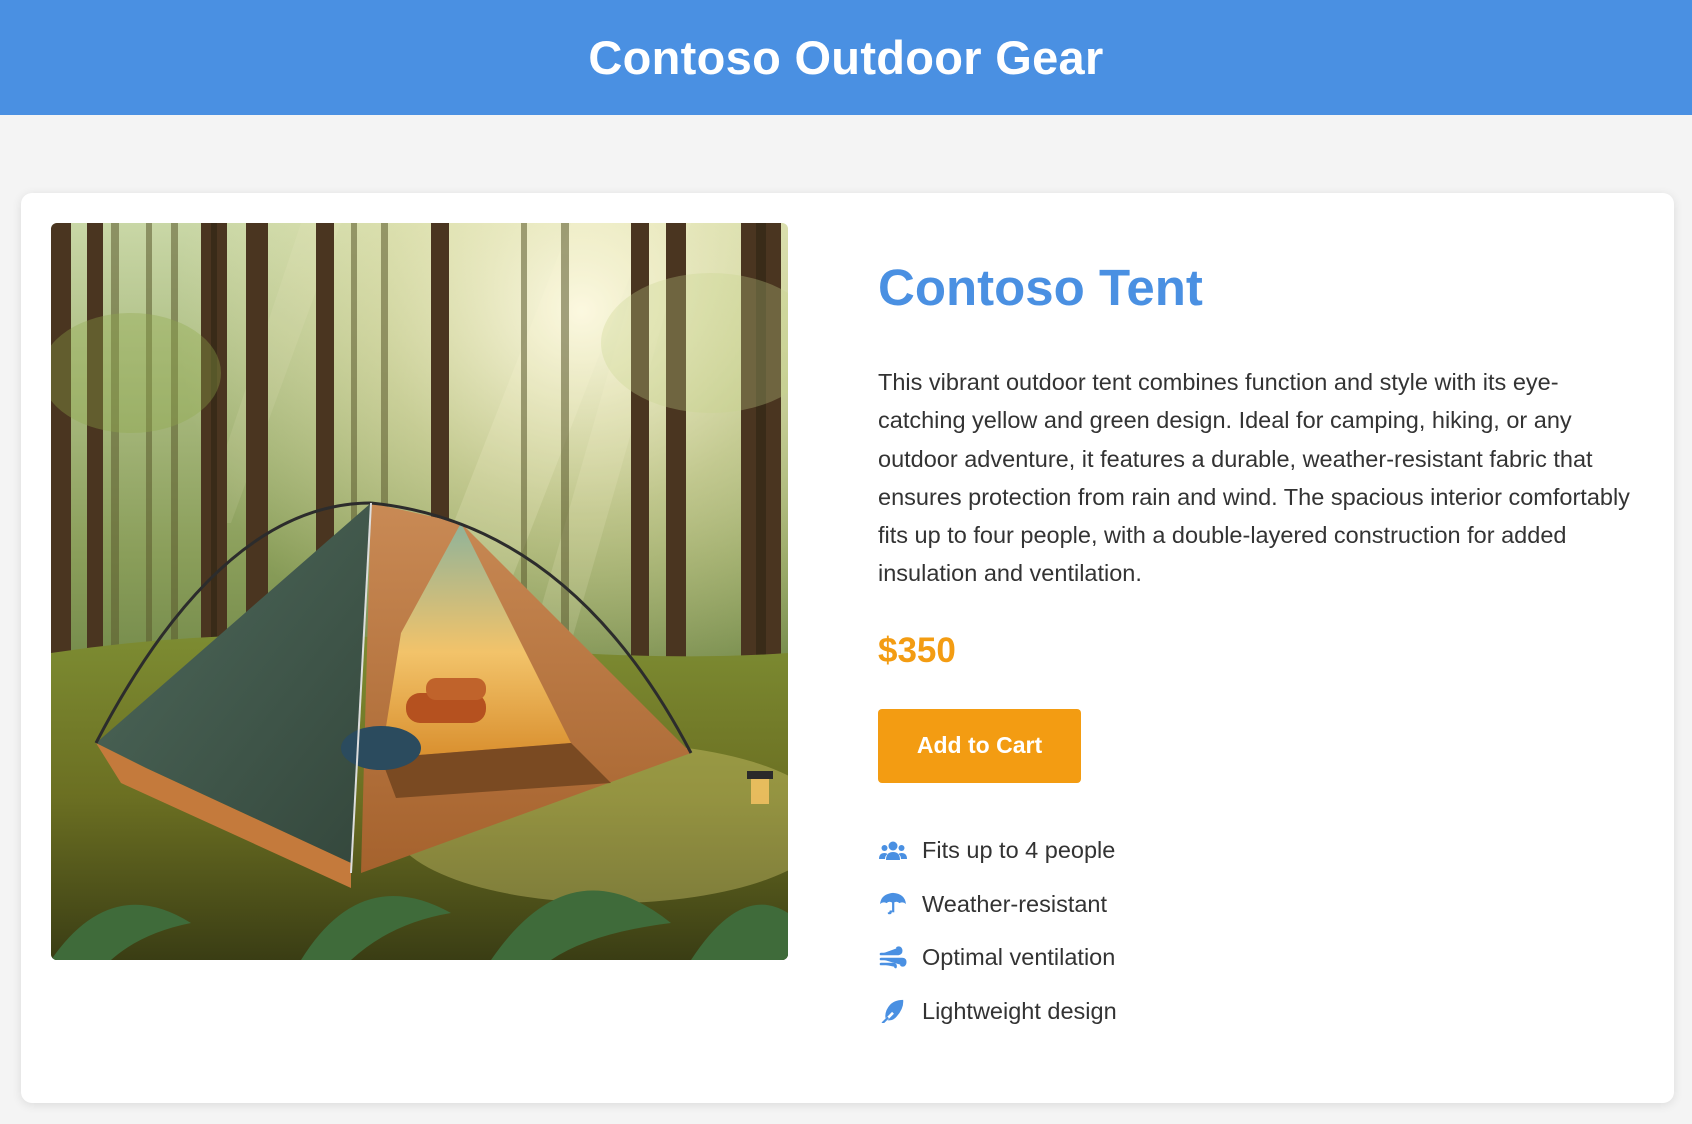 This screenshot has height=1124, width=1692. Describe the element at coordinates (893, 904) in the screenshot. I see `umbrella-icon` at that location.